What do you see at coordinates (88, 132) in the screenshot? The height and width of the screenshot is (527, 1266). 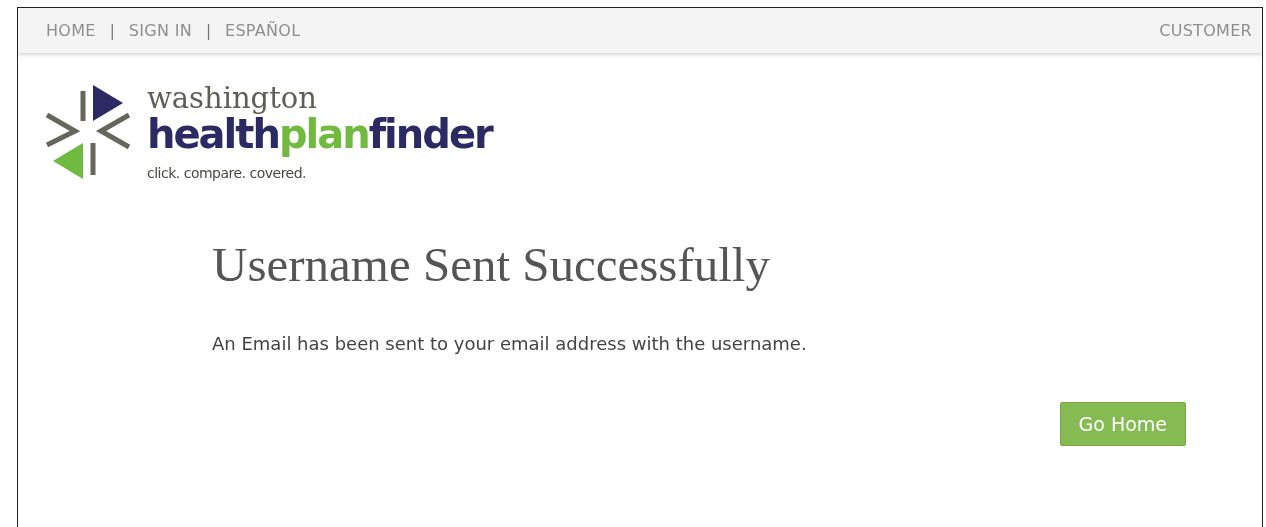 I see `logo-icon` at bounding box center [88, 132].